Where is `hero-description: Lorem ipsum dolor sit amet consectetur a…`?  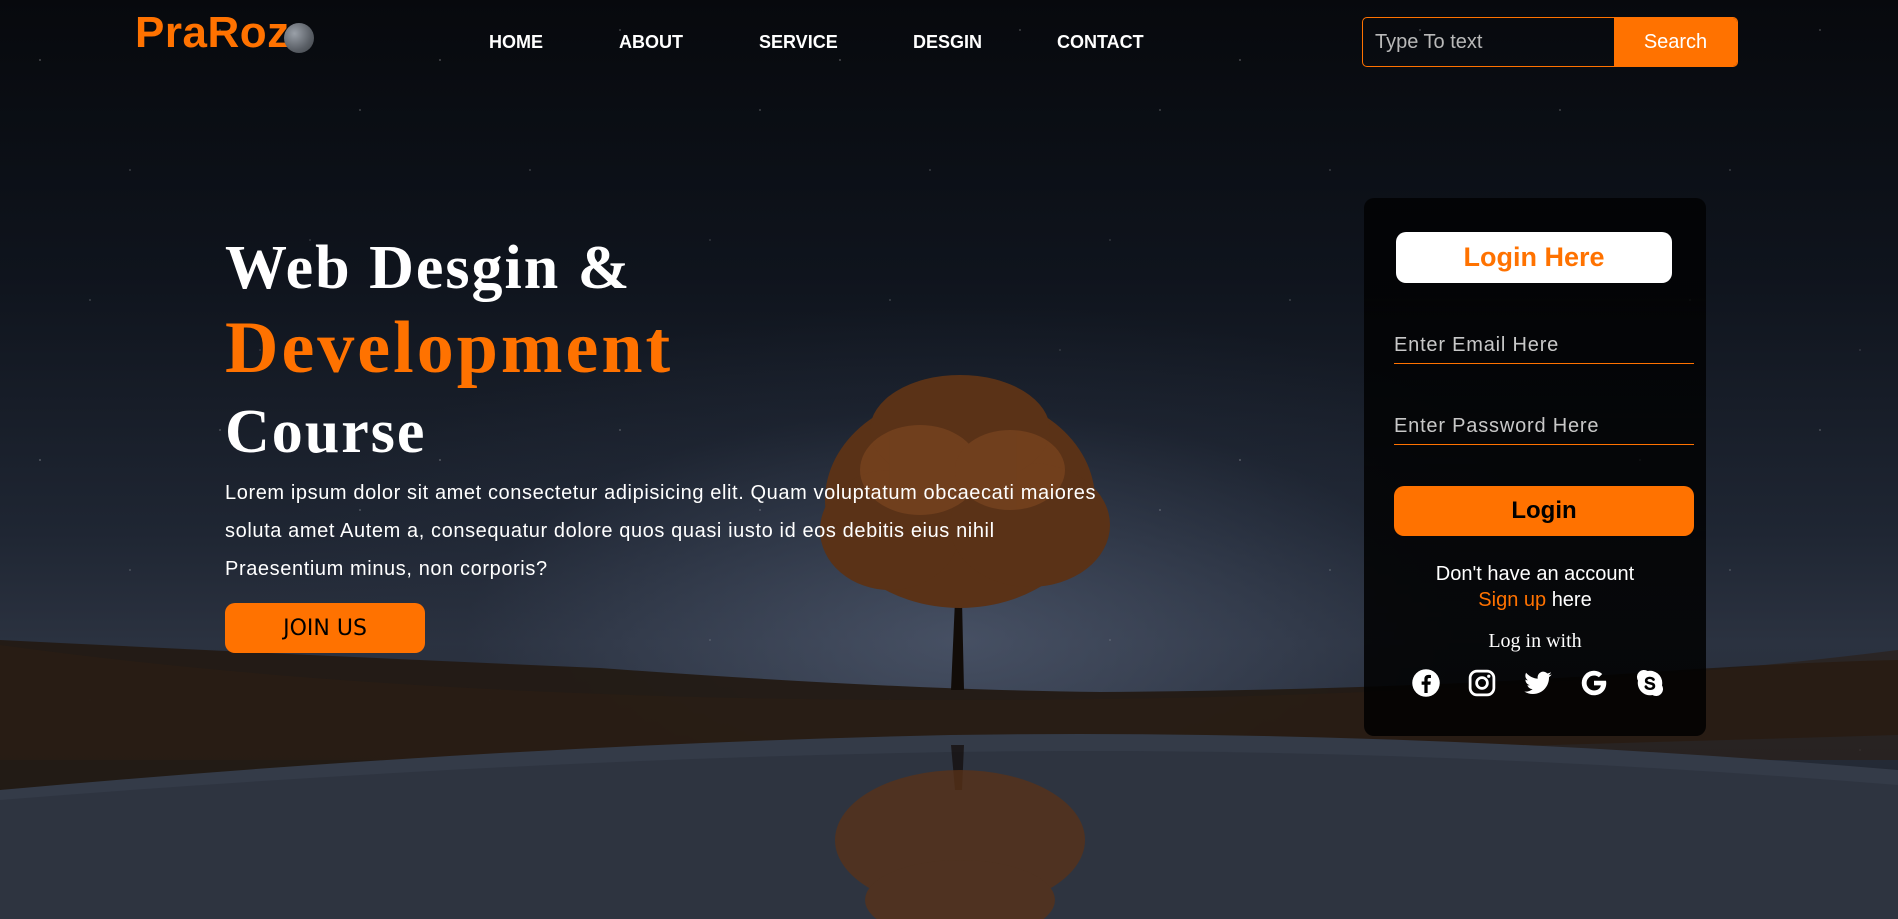
hero-description: Lorem ipsum dolor sit amet consectetur a… is located at coordinates (661, 531).